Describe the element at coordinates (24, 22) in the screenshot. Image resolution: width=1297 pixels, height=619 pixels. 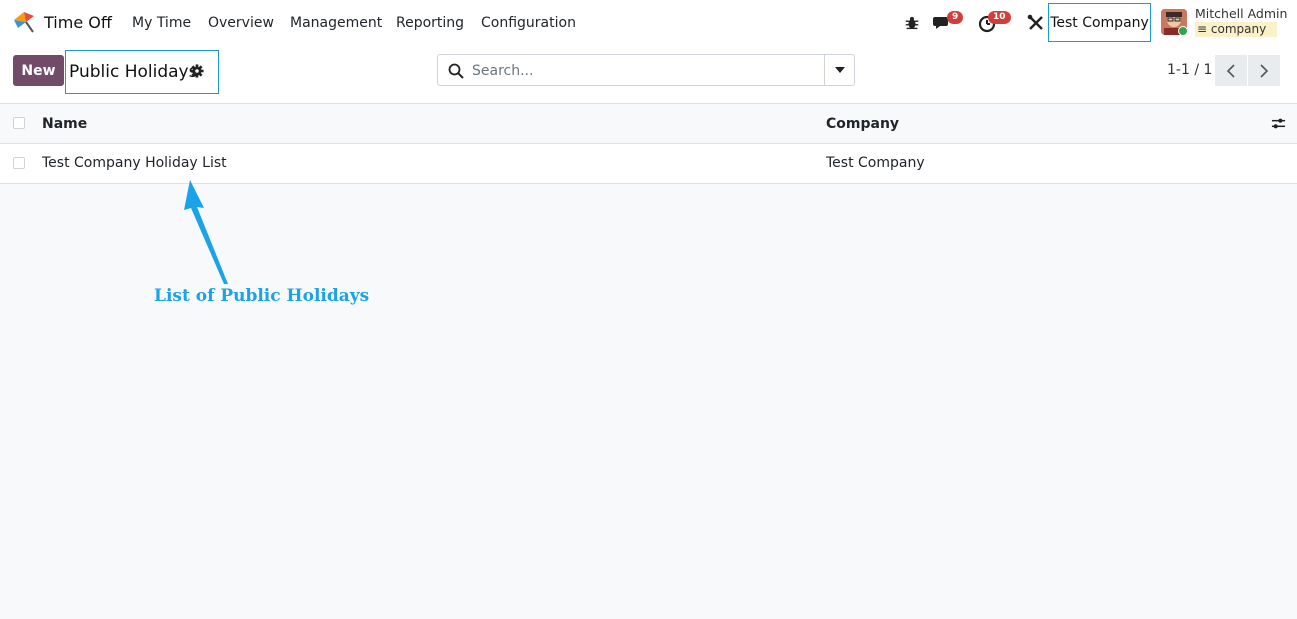
I see `time-off-app-icon` at that location.